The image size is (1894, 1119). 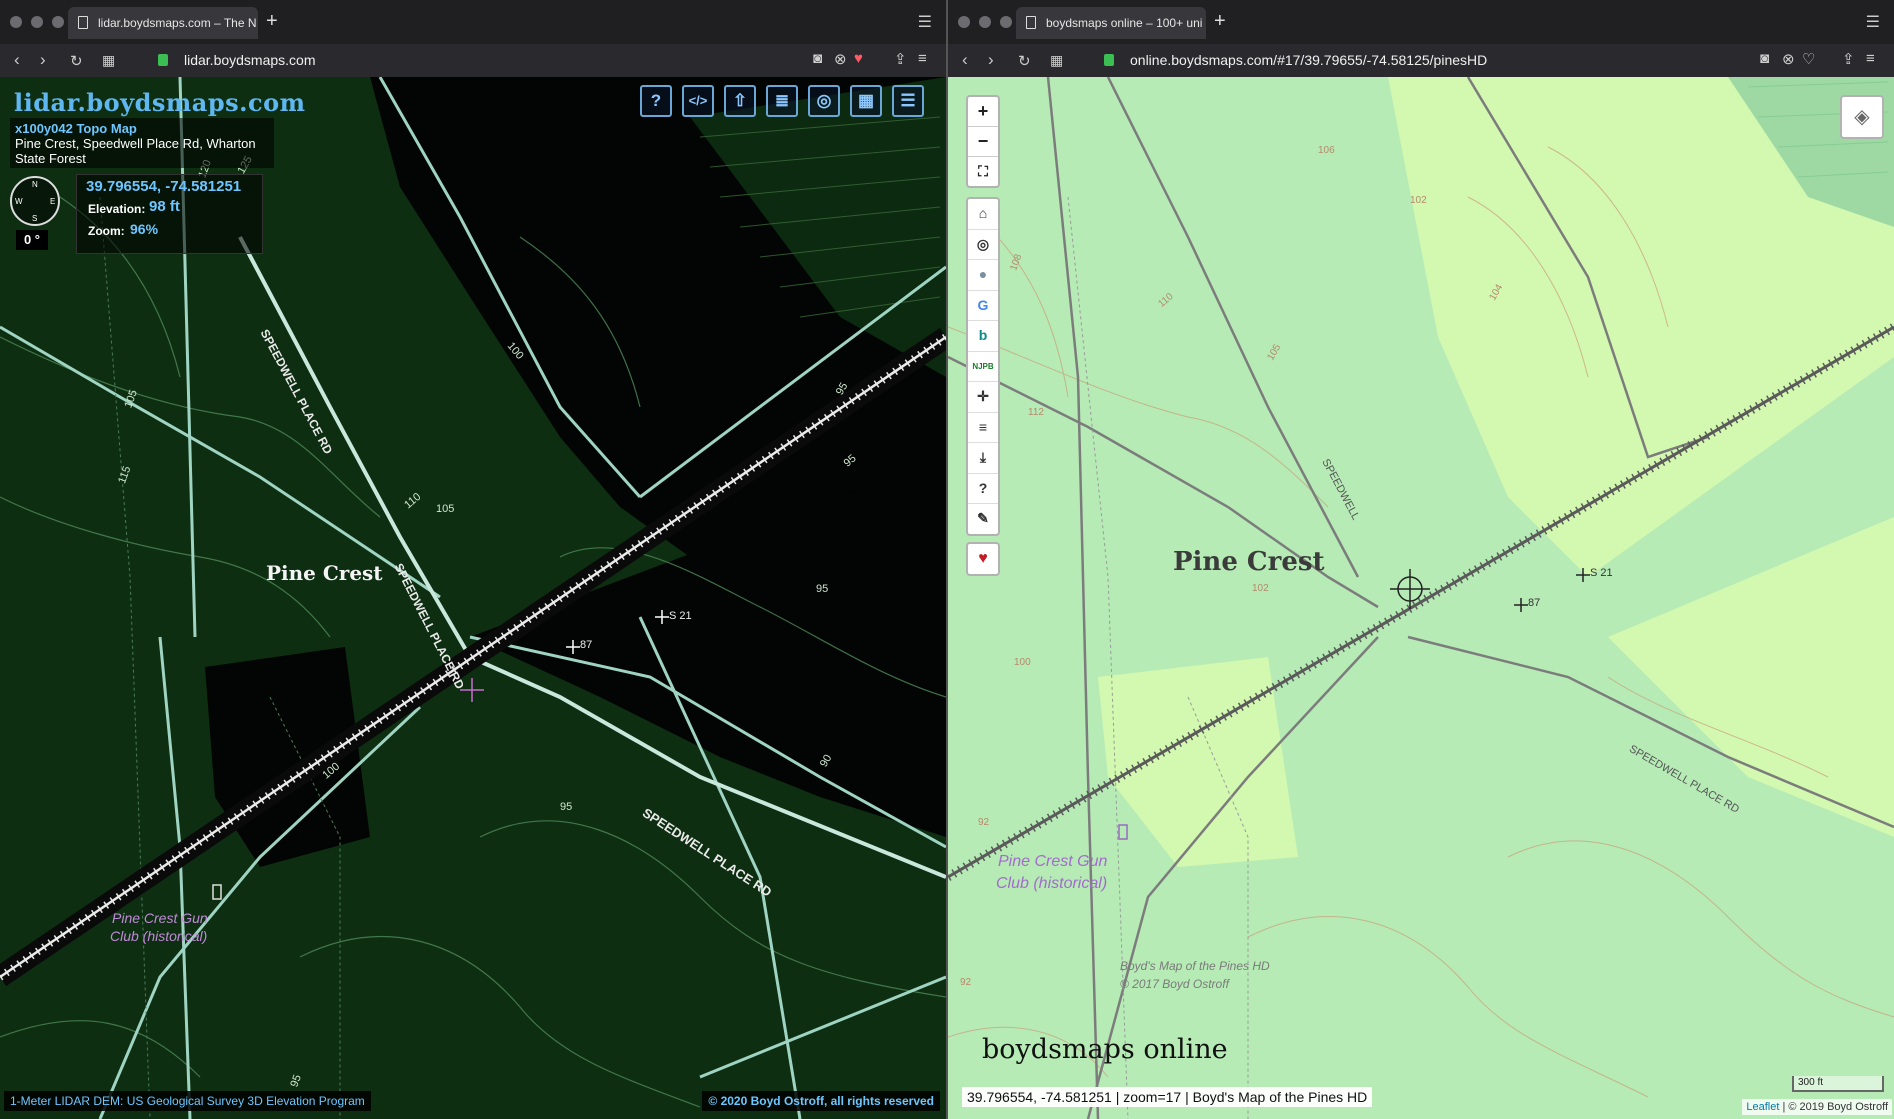 What do you see at coordinates (866, 101) in the screenshot?
I see `grid-icon: ▦` at bounding box center [866, 101].